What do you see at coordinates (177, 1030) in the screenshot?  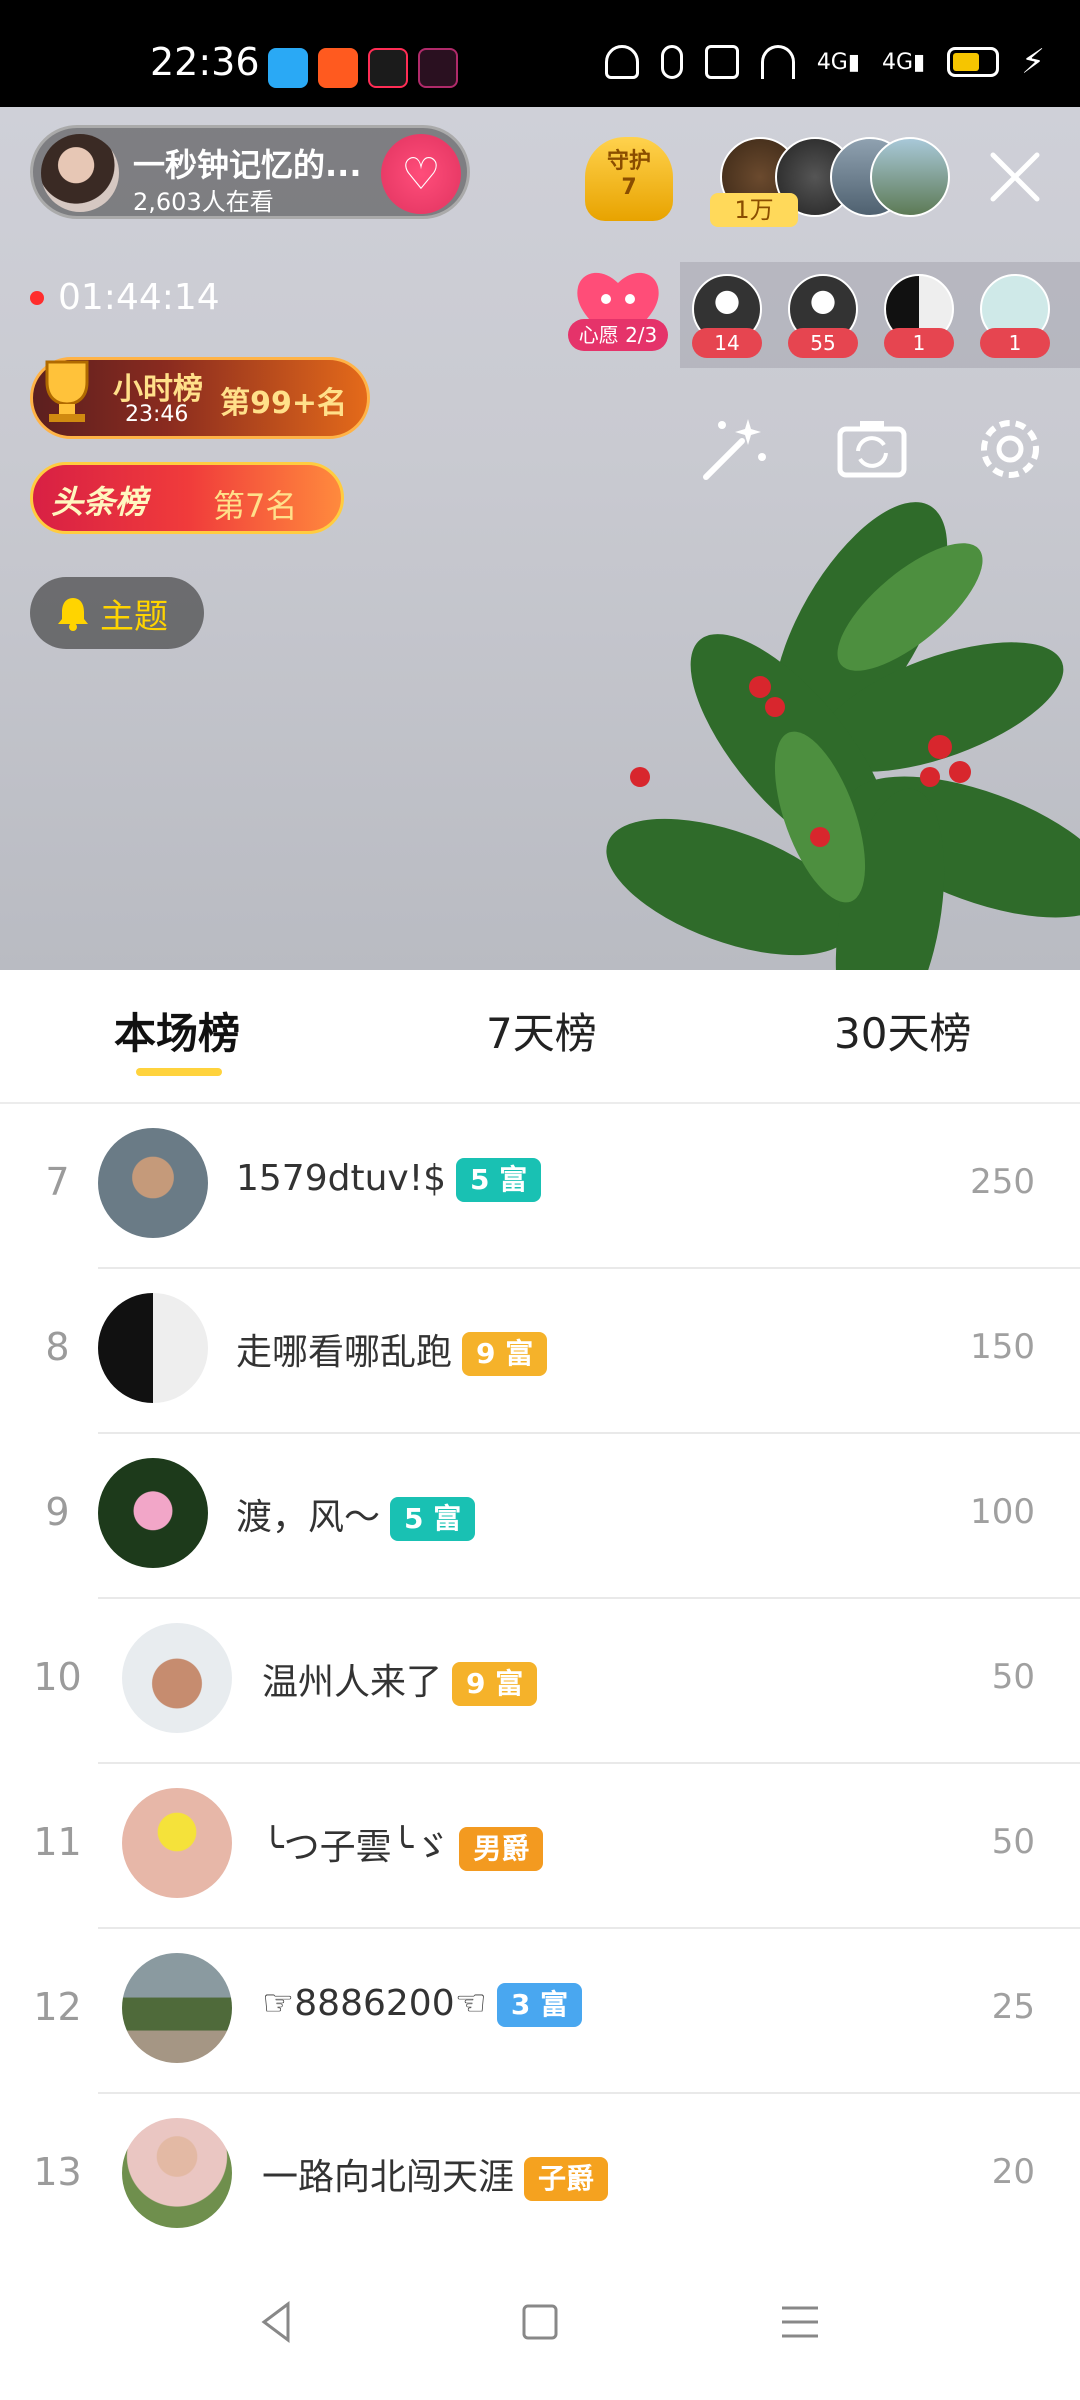 I see `tab-this-session: 本场榜` at bounding box center [177, 1030].